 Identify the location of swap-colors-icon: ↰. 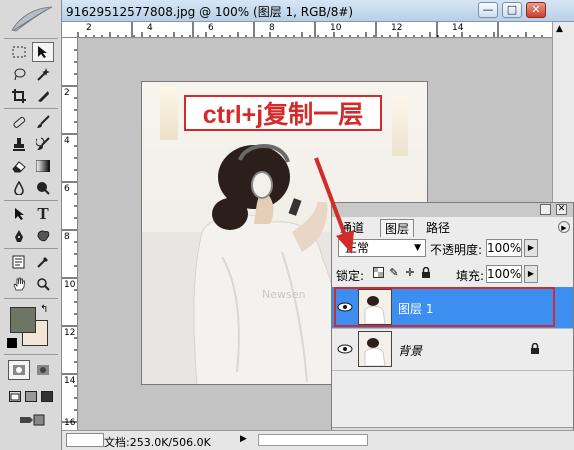
(44, 309).